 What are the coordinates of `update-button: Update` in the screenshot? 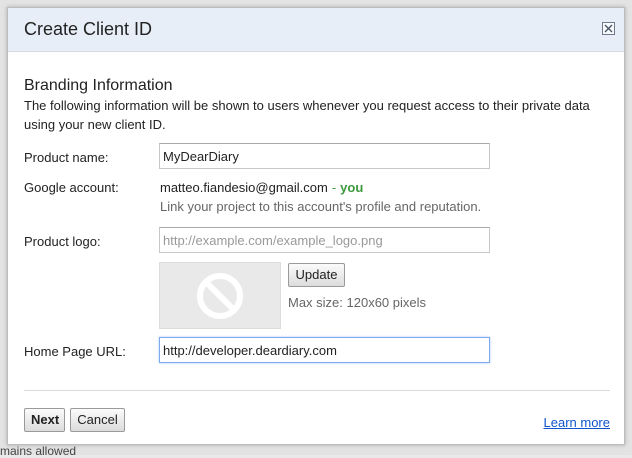 It's located at (316, 275).